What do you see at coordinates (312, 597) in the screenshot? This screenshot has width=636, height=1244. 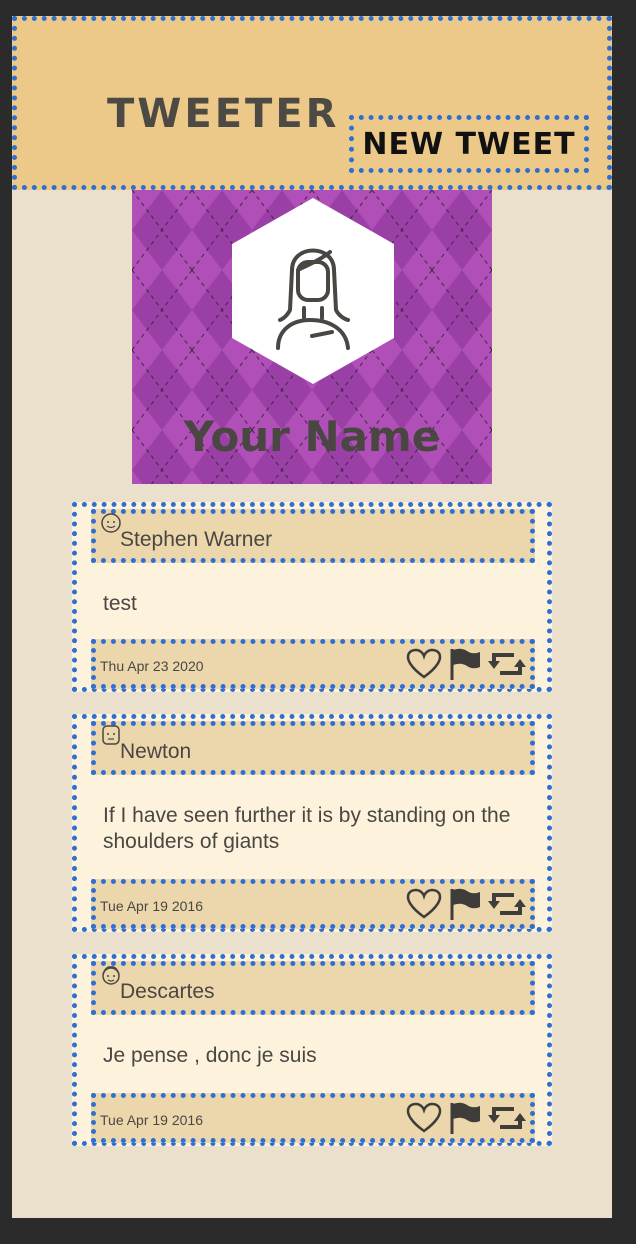 I see `tweet-card: Stephen Warner test Thu Apr 23 2020` at bounding box center [312, 597].